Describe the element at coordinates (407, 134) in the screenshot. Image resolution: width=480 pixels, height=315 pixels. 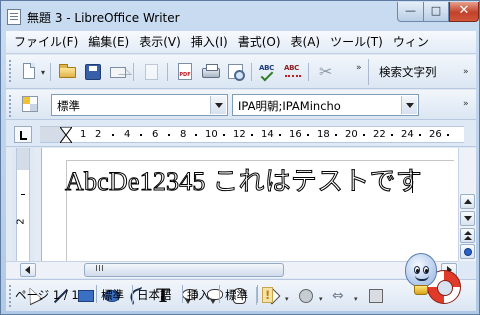
I see `ruler-tick: 24` at that location.